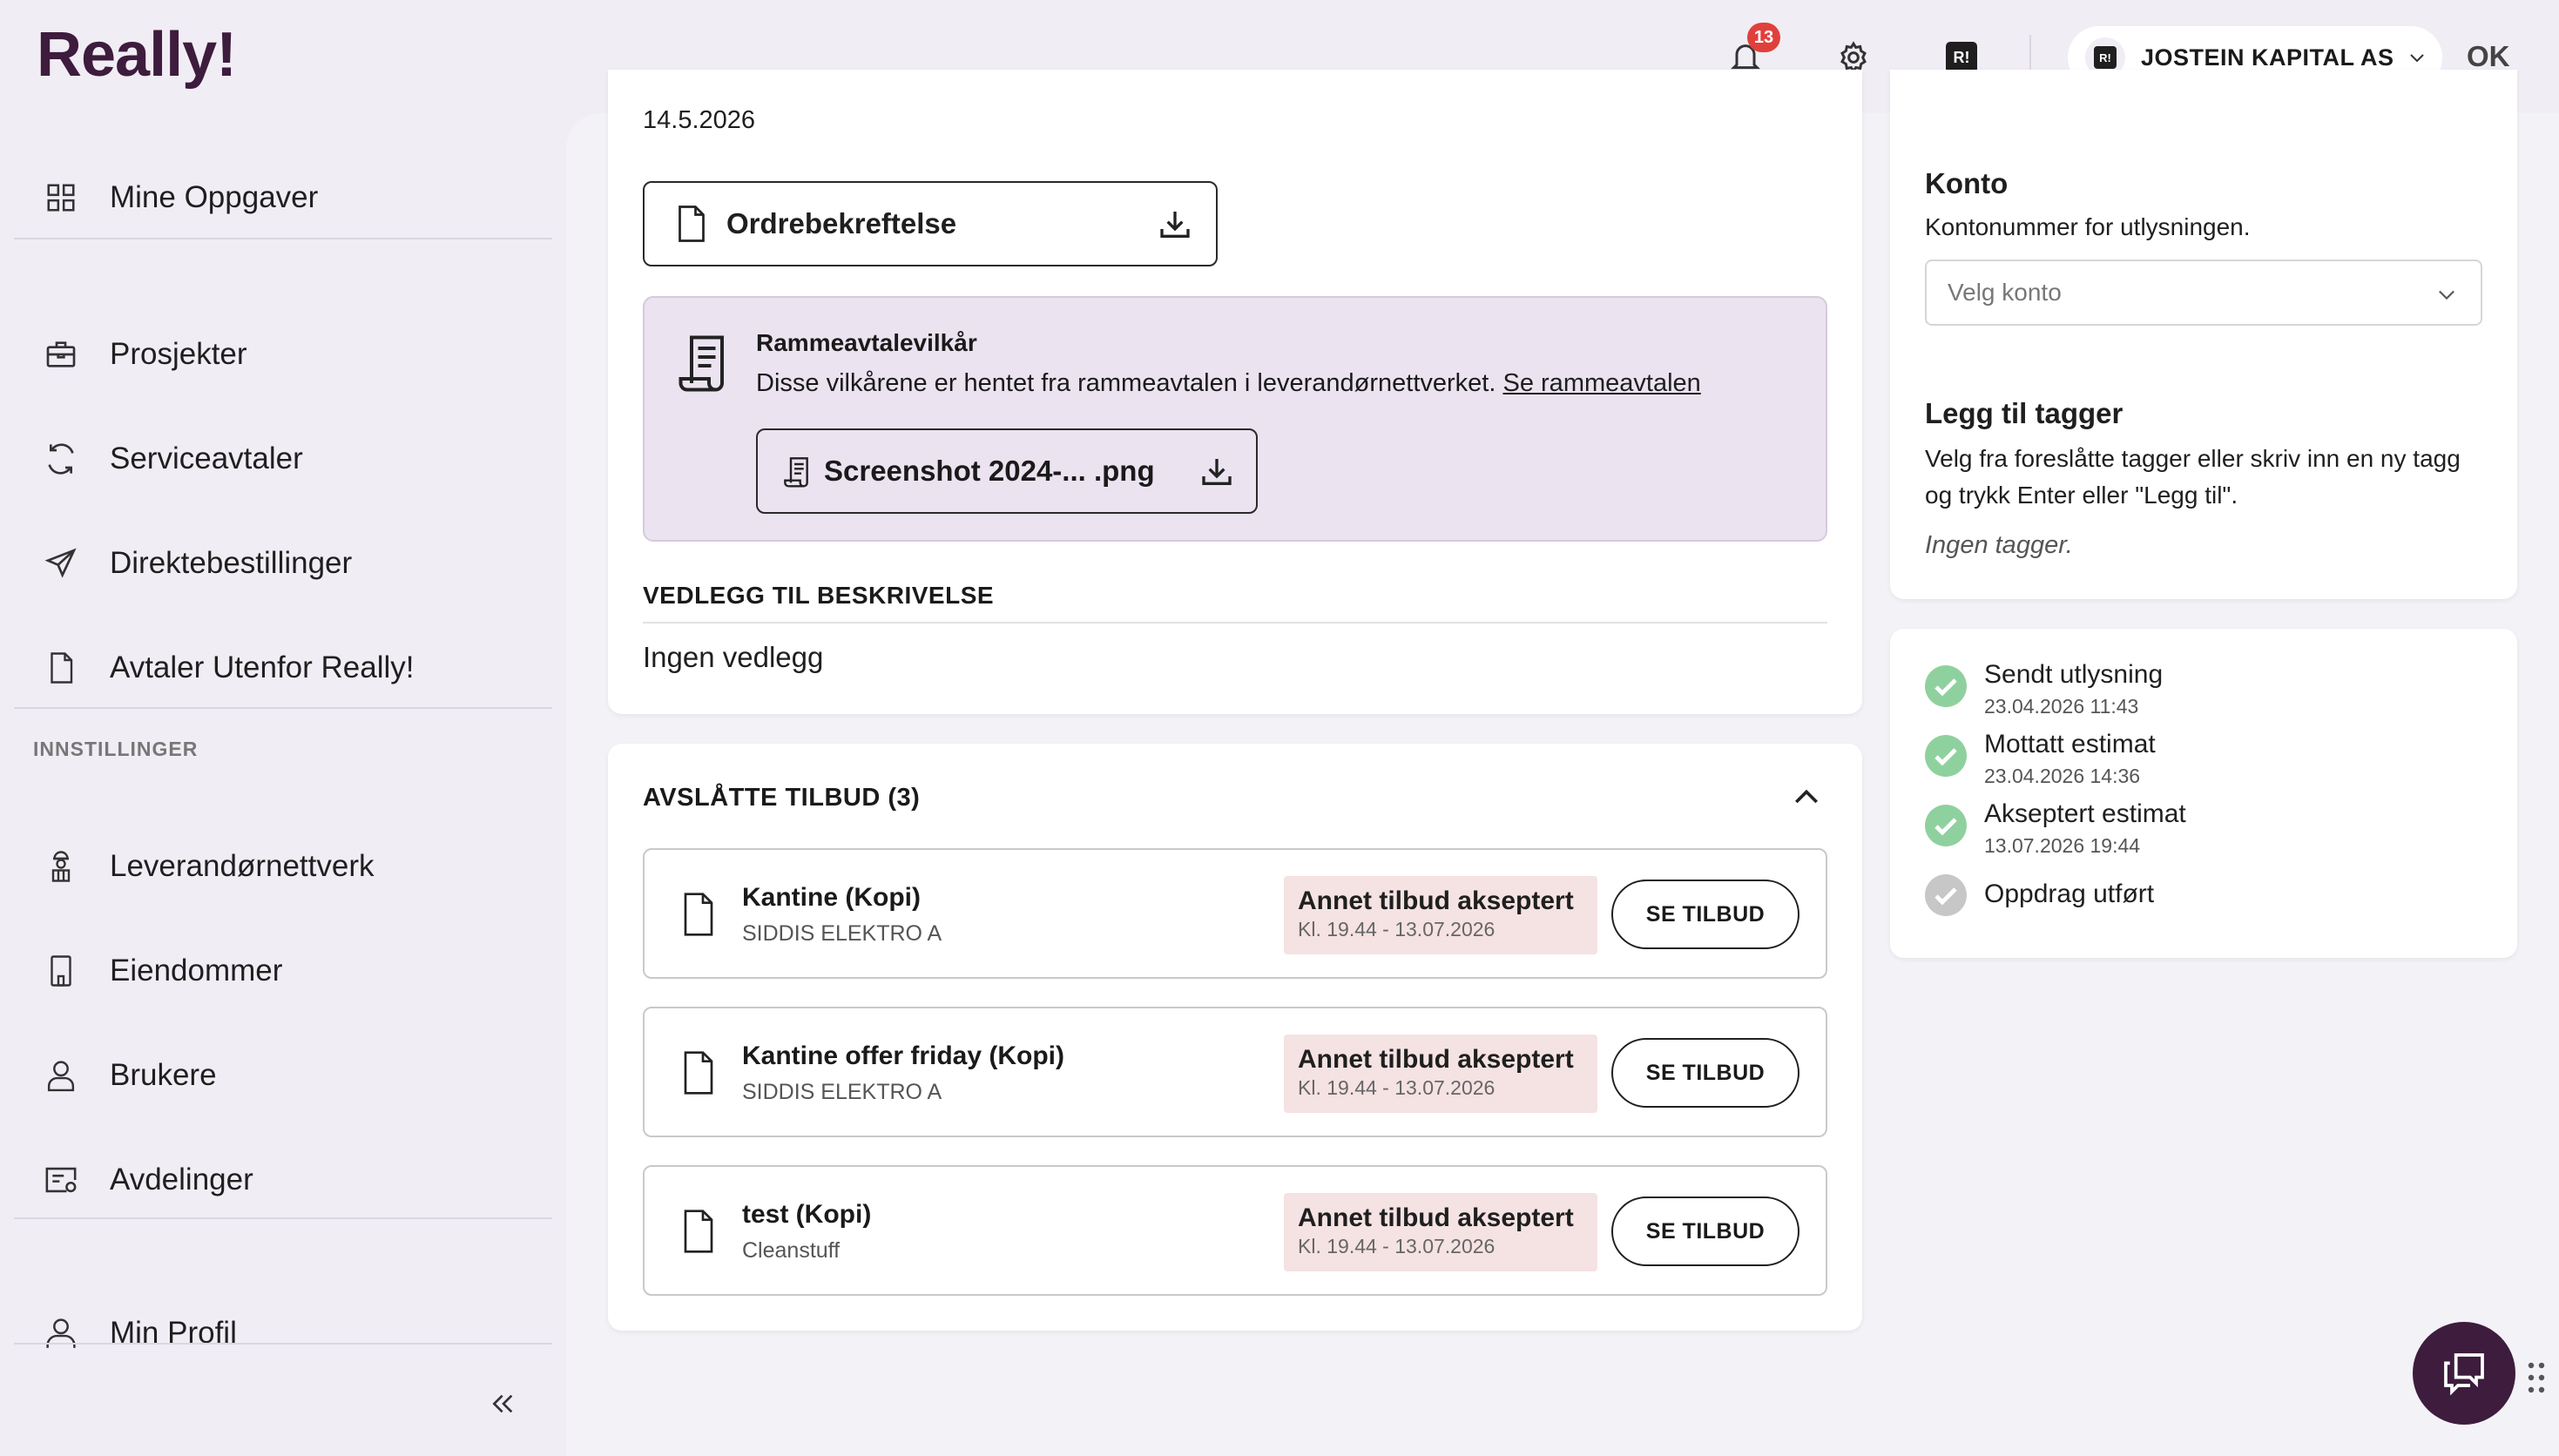 This screenshot has width=2559, height=1456. Describe the element at coordinates (242, 866) in the screenshot. I see `sidebar-item-label: Leverandørnettverk` at that location.